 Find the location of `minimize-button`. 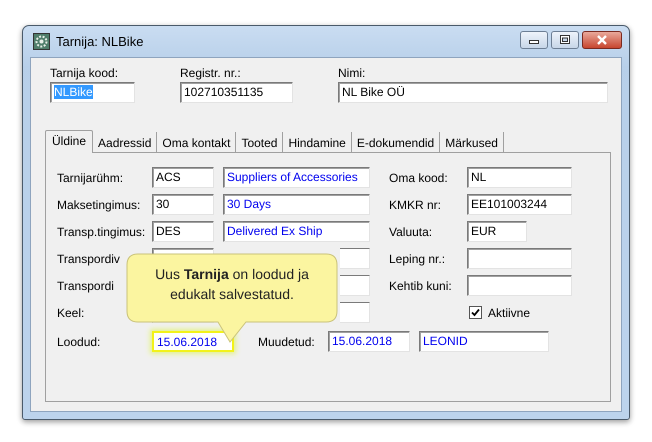

minimize-button is located at coordinates (534, 39).